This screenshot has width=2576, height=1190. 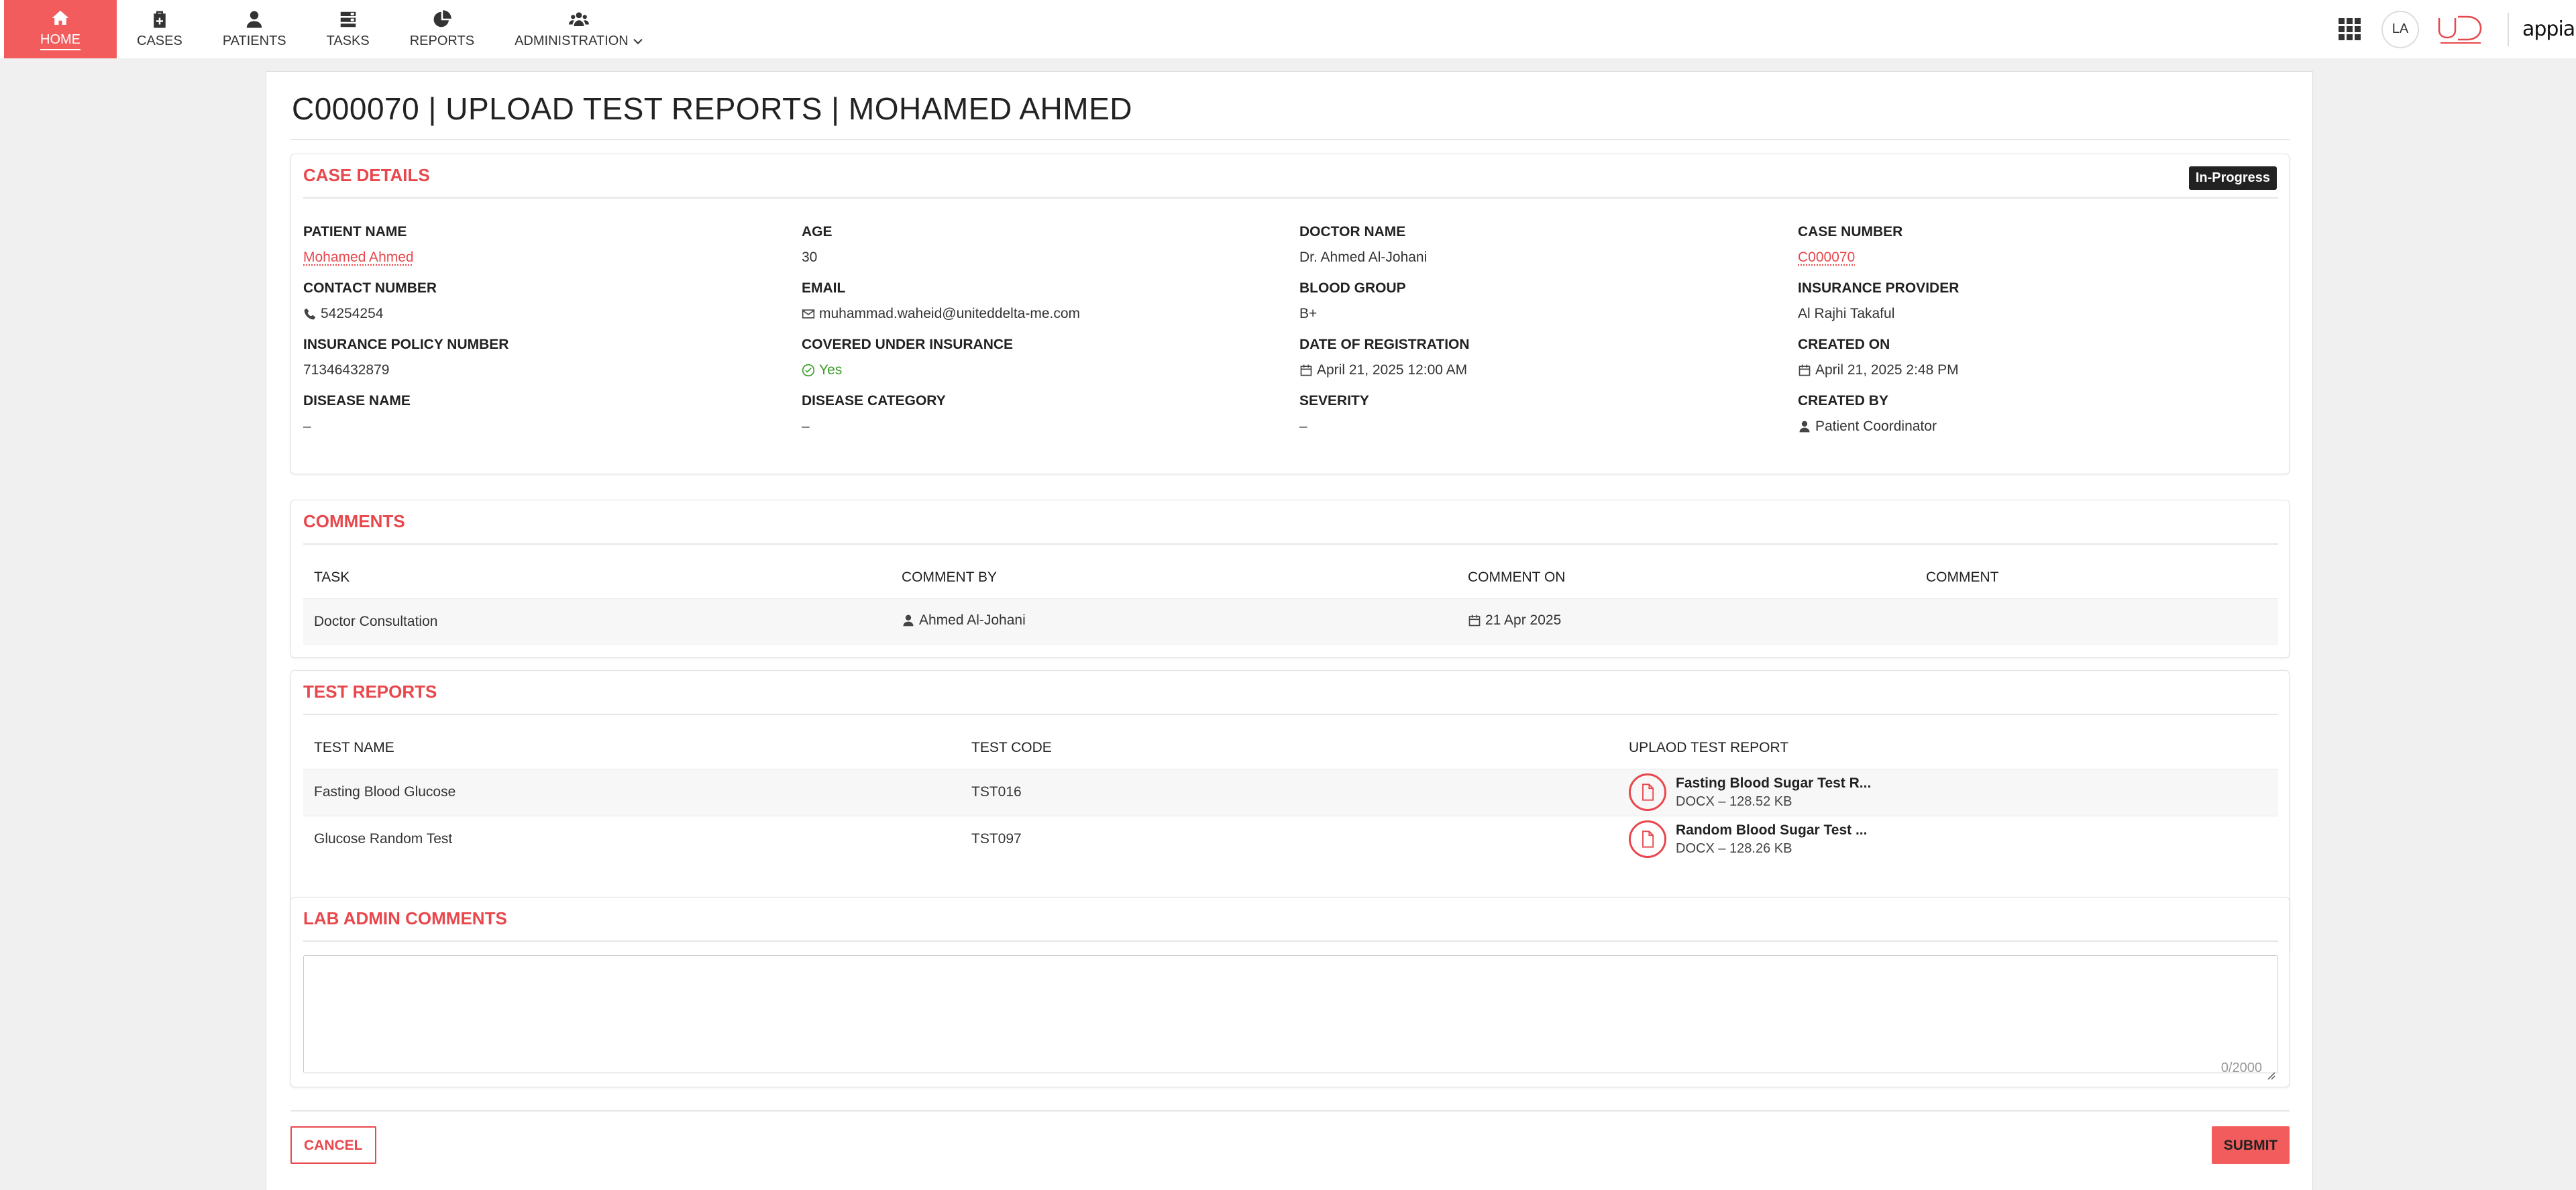 I want to click on field-covered-insurance: COVERED UNDER INSURANCE Yes, so click(x=1036, y=358).